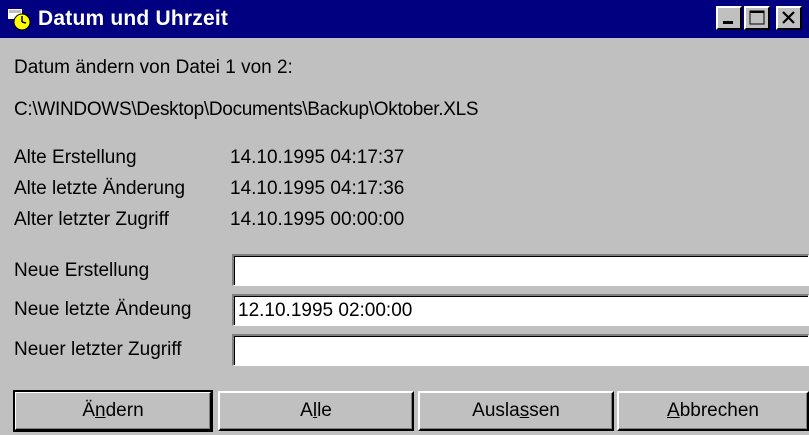 The width and height of the screenshot is (809, 435). I want to click on change-button-label-pre: Ä, so click(89, 410).